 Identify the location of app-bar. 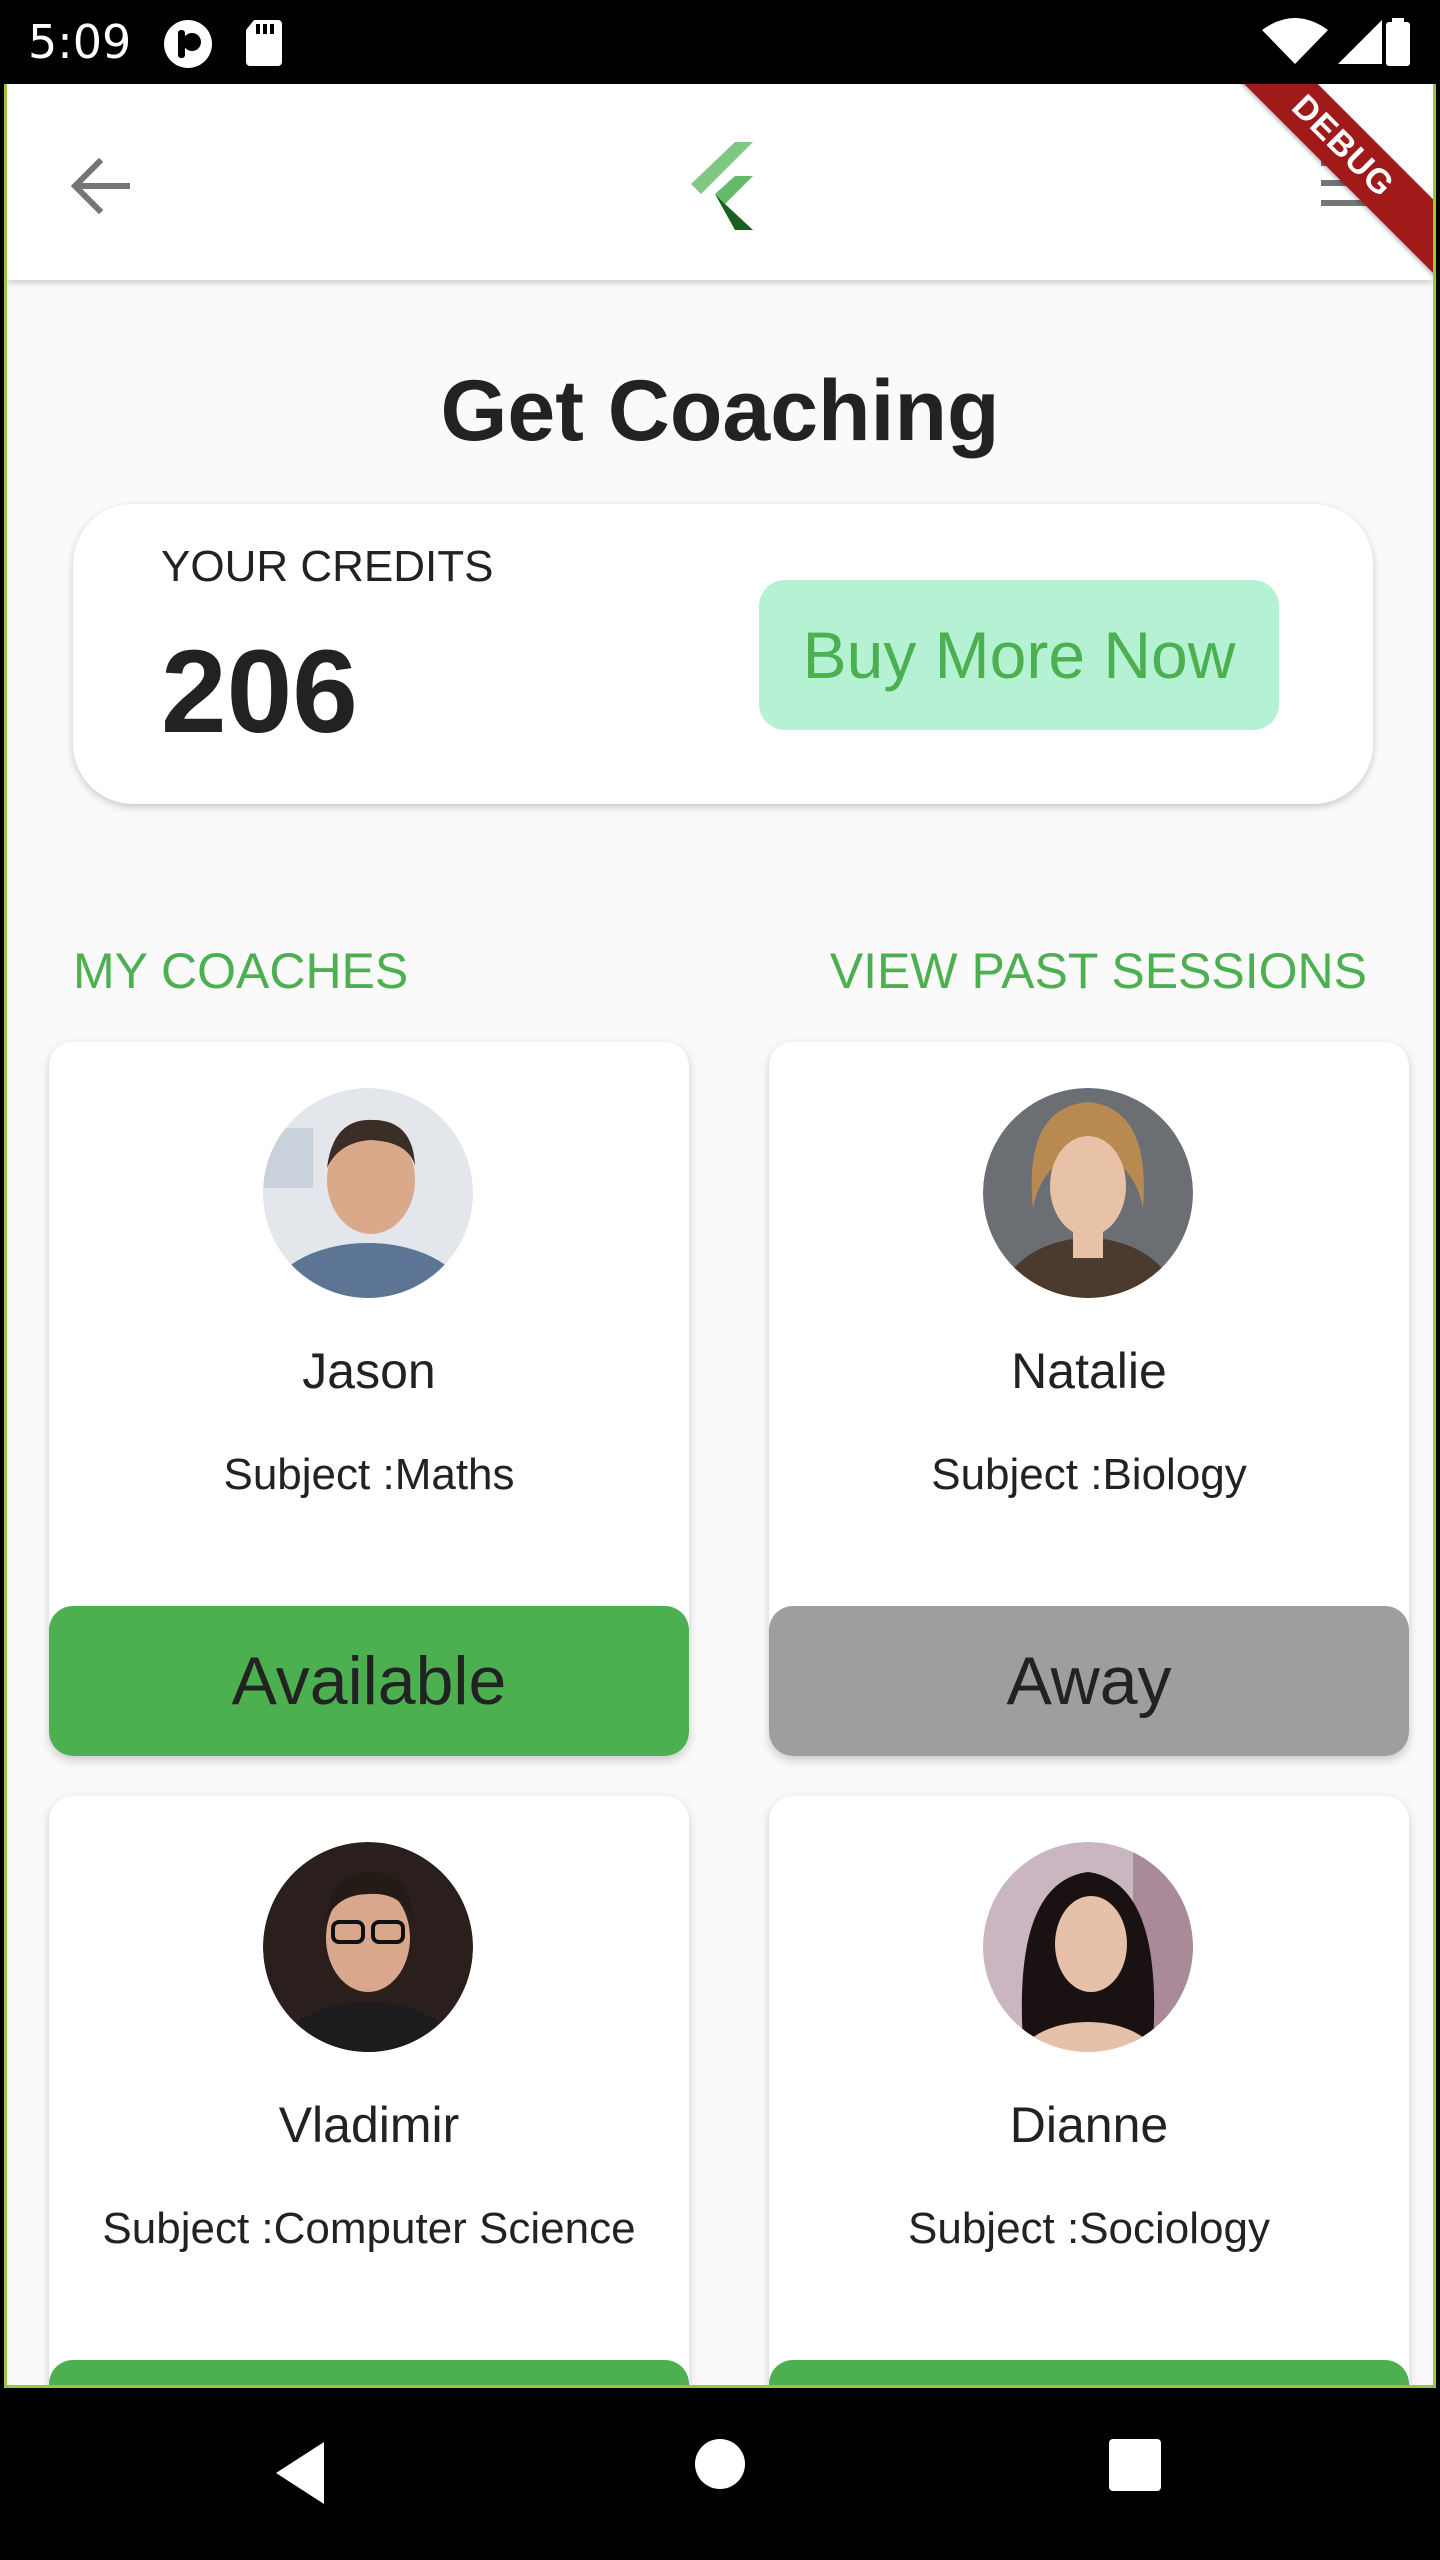
(720, 182).